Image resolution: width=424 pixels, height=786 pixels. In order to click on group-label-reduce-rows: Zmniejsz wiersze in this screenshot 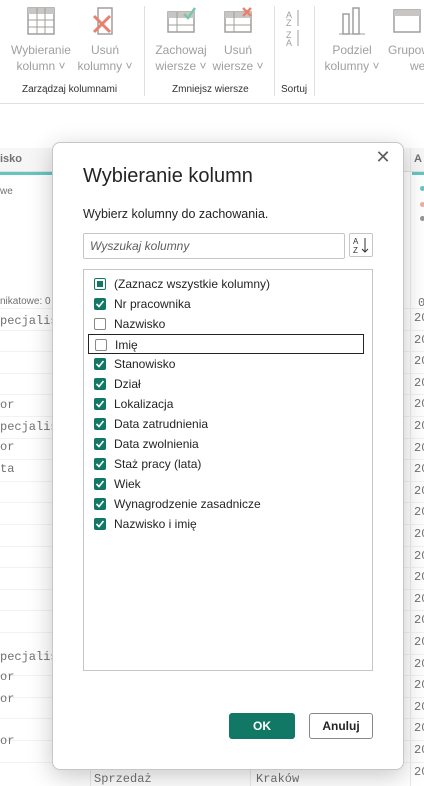, I will do `click(210, 89)`.